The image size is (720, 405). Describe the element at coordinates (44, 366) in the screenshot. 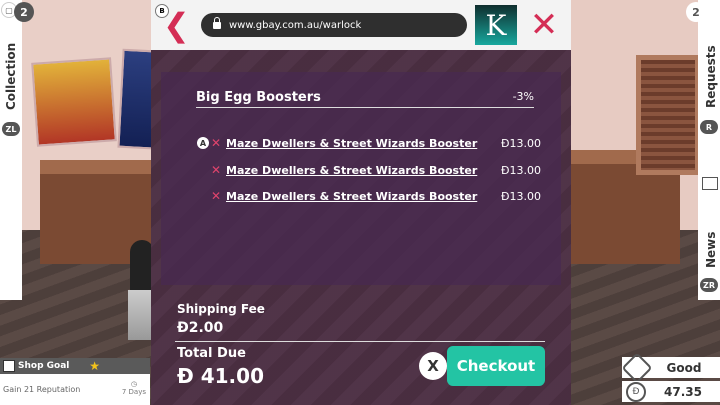

I see `shop-goal-title: Shop Goal` at that location.